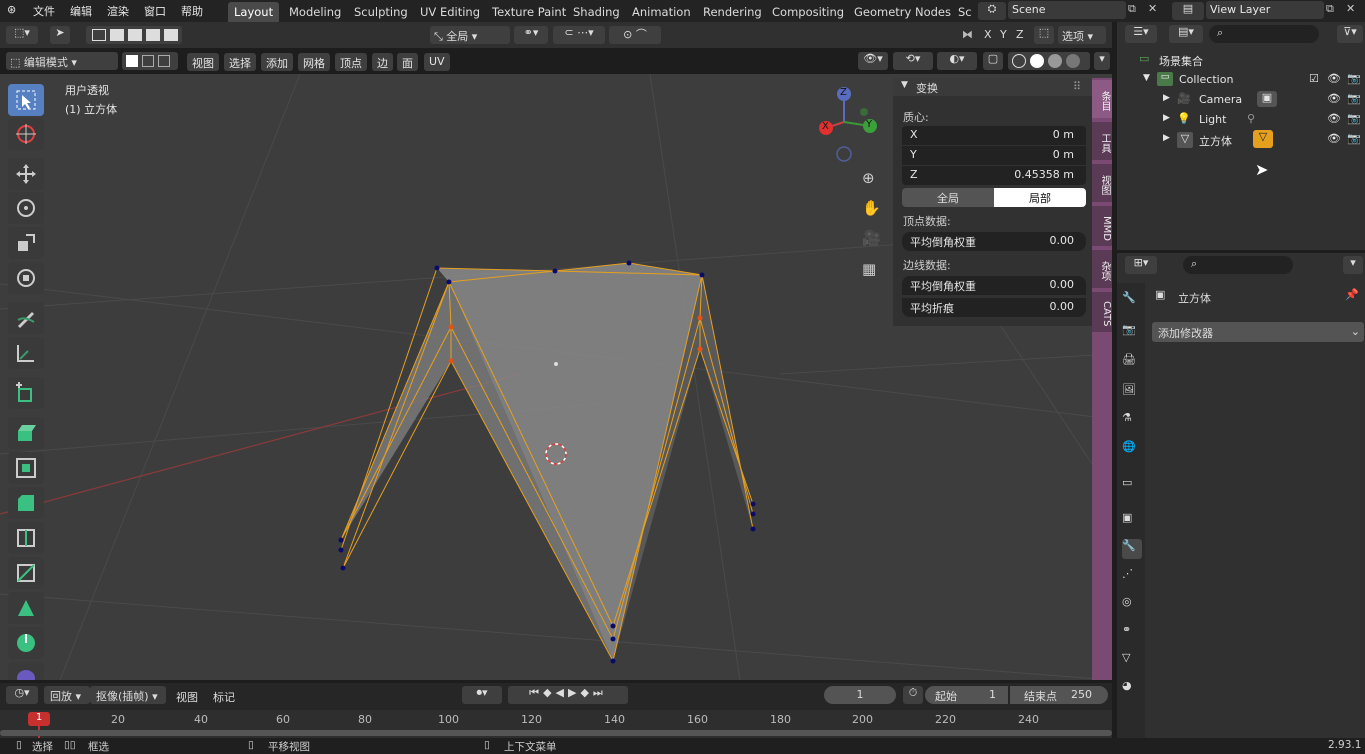 Image resolution: width=1365 pixels, height=754 pixels. What do you see at coordinates (203, 62) in the screenshot?
I see `menu-view: 视图` at bounding box center [203, 62].